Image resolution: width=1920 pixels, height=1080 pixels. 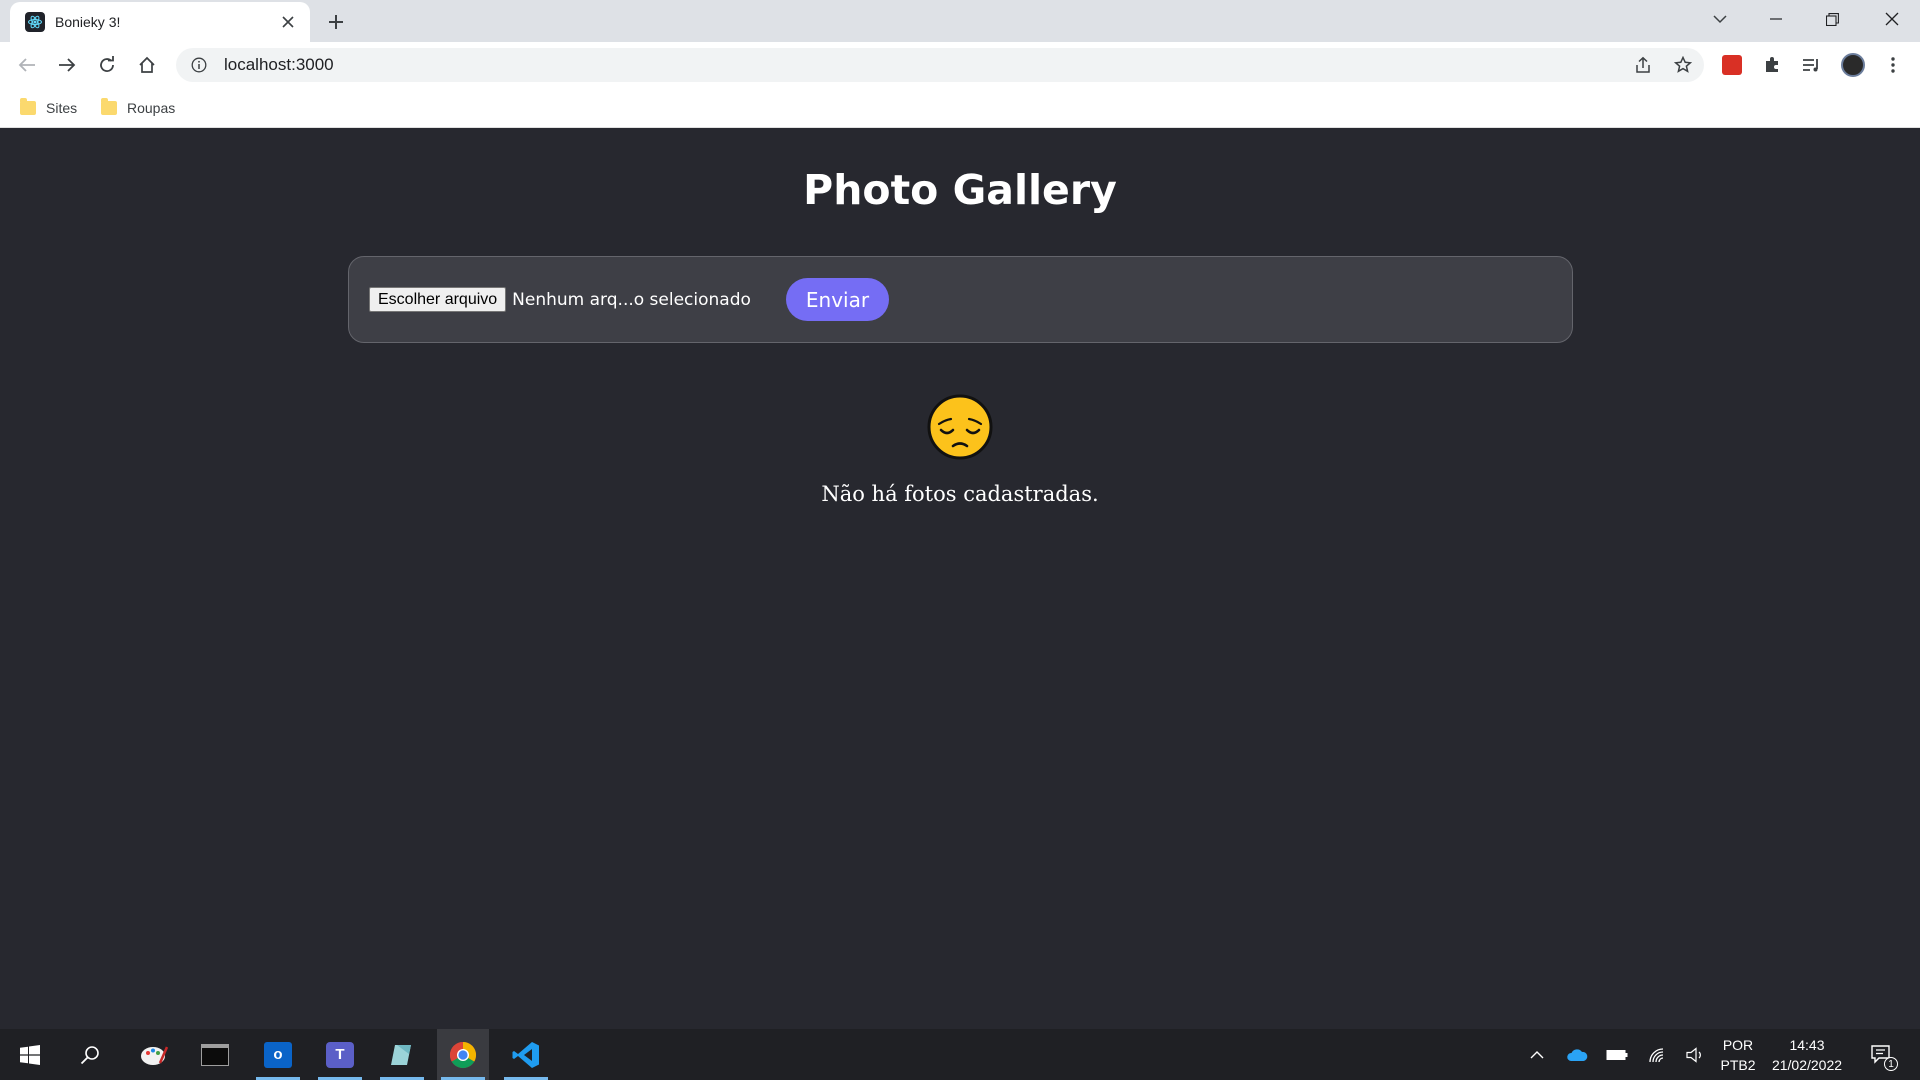 I want to click on tab-search-icon, so click(x=1720, y=19).